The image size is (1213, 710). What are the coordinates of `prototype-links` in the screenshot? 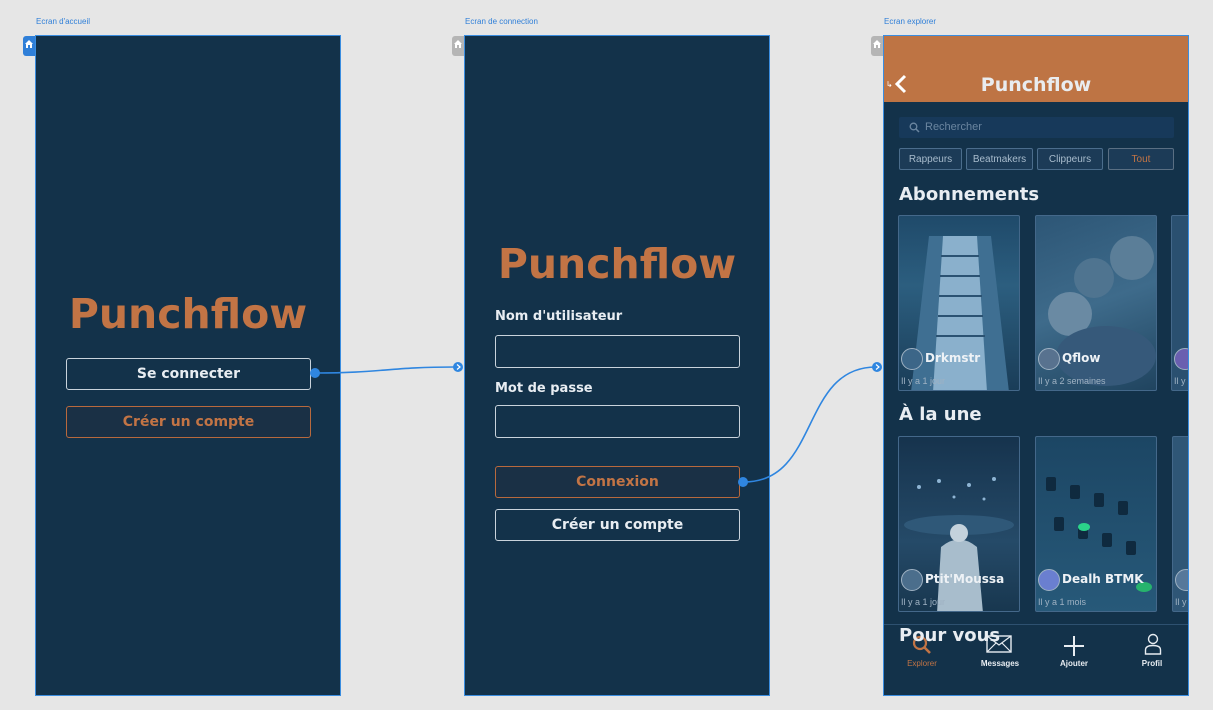 It's located at (596, 424).